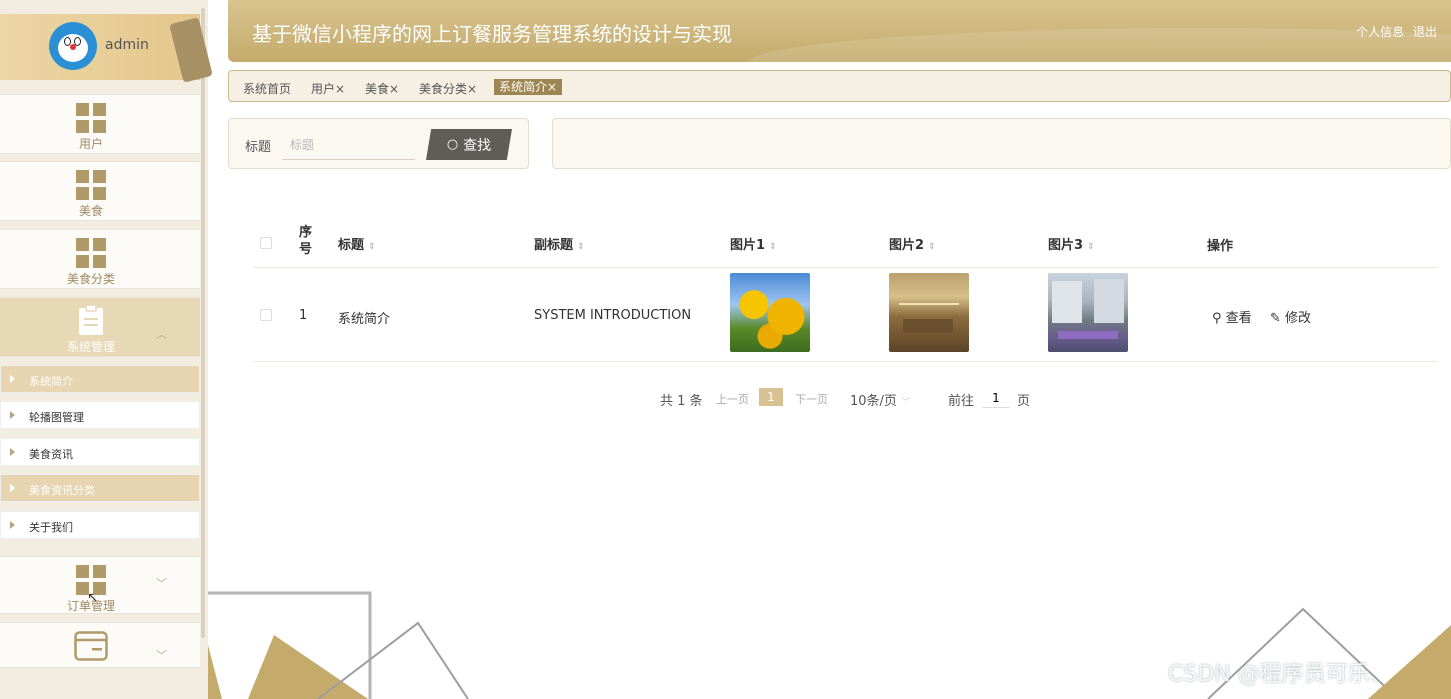 The width and height of the screenshot is (1451, 699). Describe the element at coordinates (51, 454) in the screenshot. I see `sidebar-sub-label: 美食资讯` at that location.